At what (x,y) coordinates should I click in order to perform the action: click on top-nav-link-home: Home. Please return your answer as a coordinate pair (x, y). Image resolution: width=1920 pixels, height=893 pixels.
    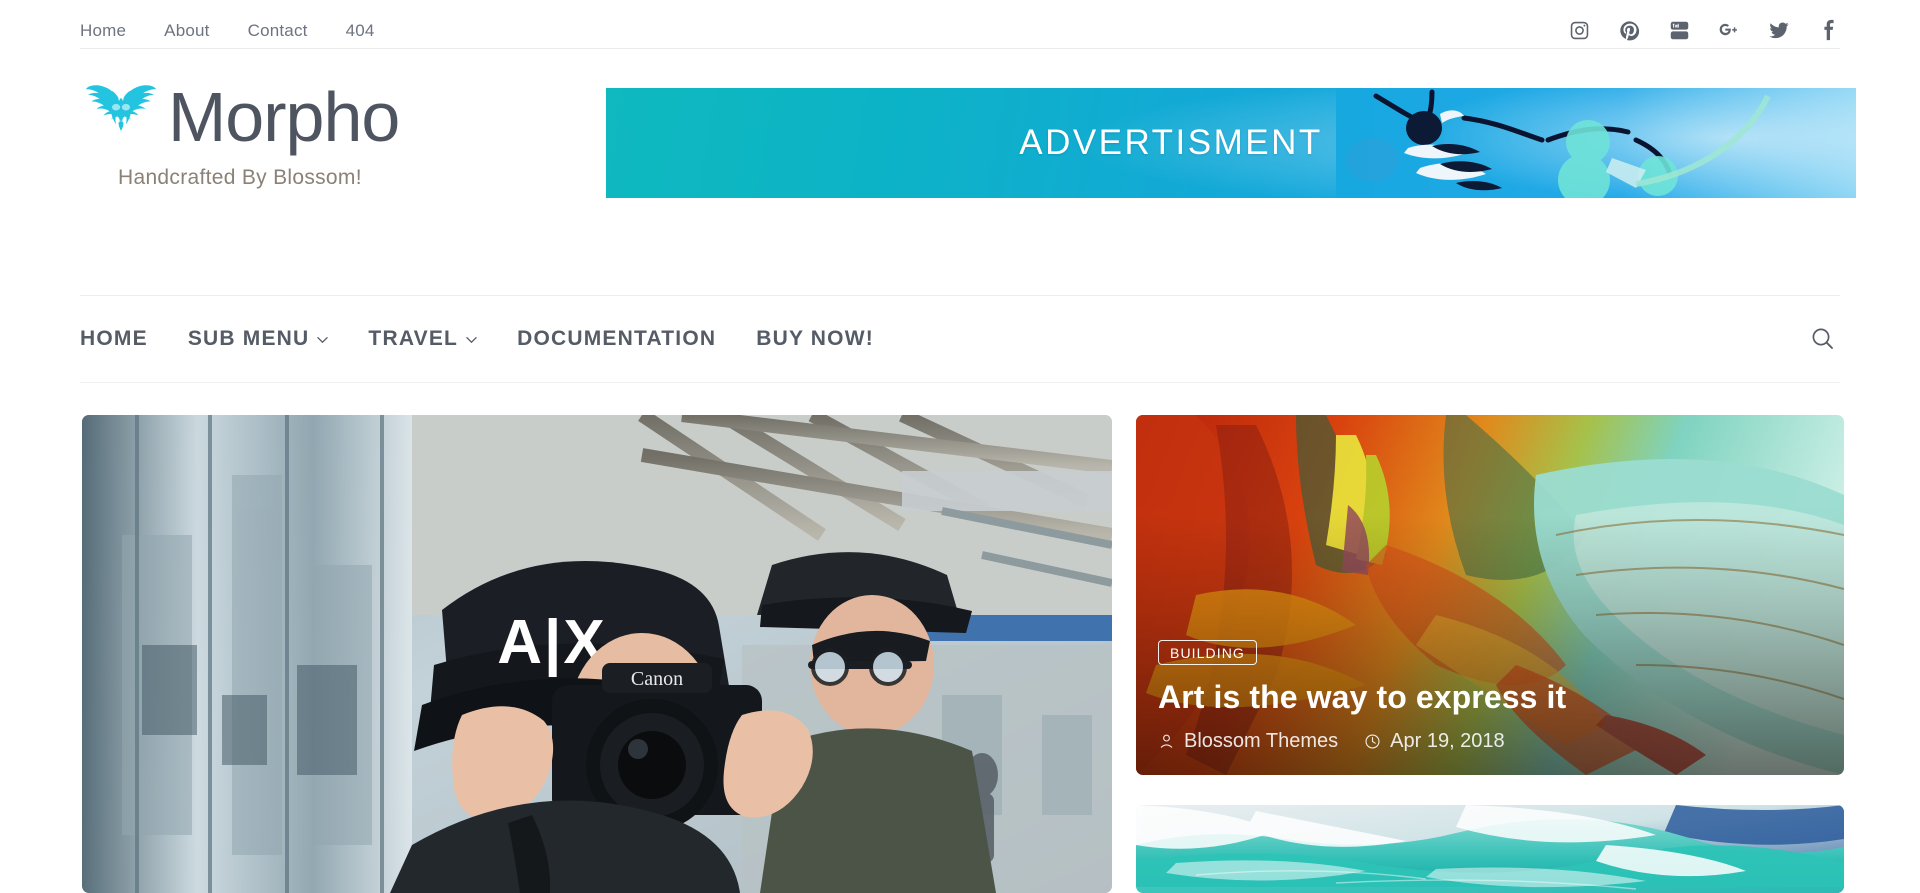
    Looking at the image, I should click on (103, 30).